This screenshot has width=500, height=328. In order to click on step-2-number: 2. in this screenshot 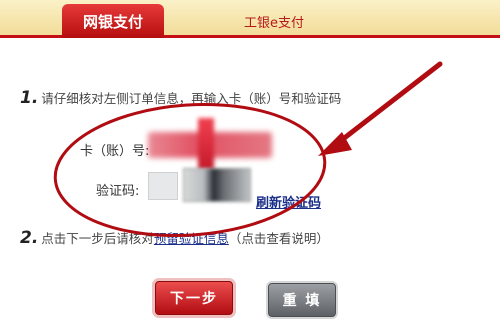, I will do `click(29, 238)`.